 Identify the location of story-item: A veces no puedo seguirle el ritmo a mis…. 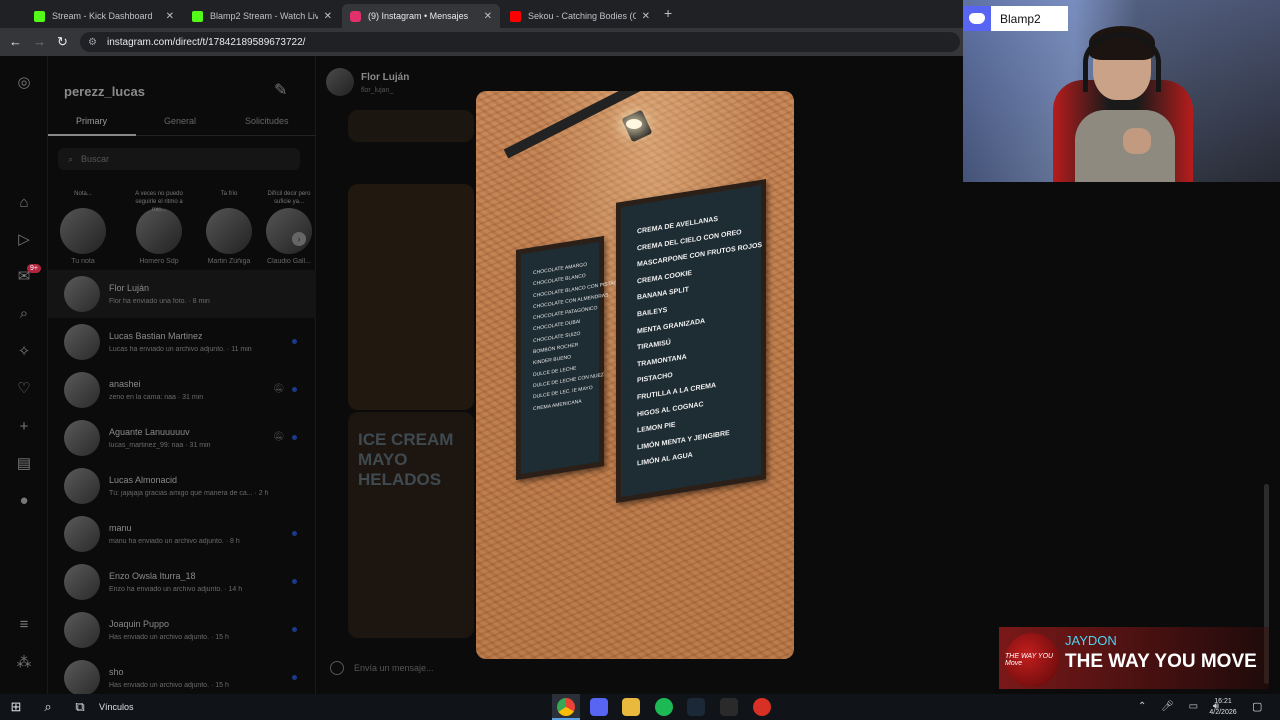
(159, 227).